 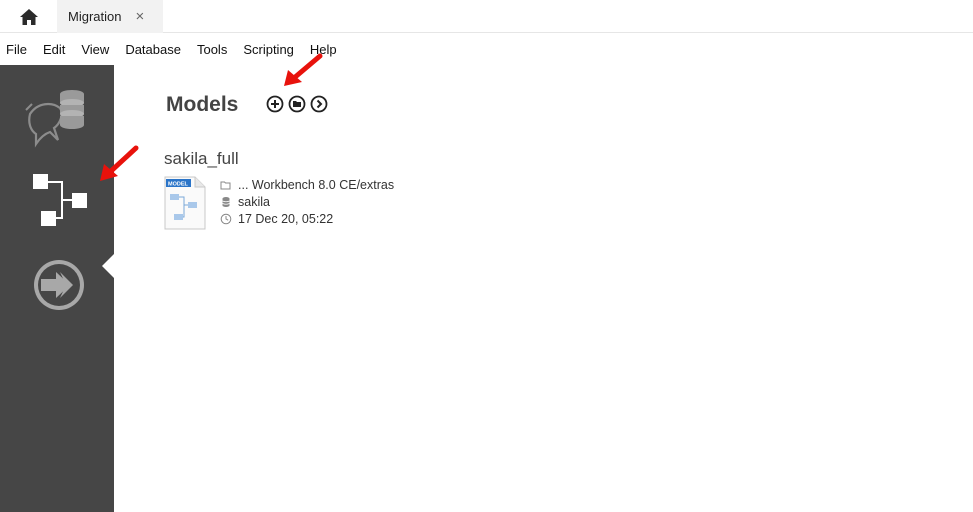 What do you see at coordinates (226, 219) in the screenshot?
I see `clock-icon` at bounding box center [226, 219].